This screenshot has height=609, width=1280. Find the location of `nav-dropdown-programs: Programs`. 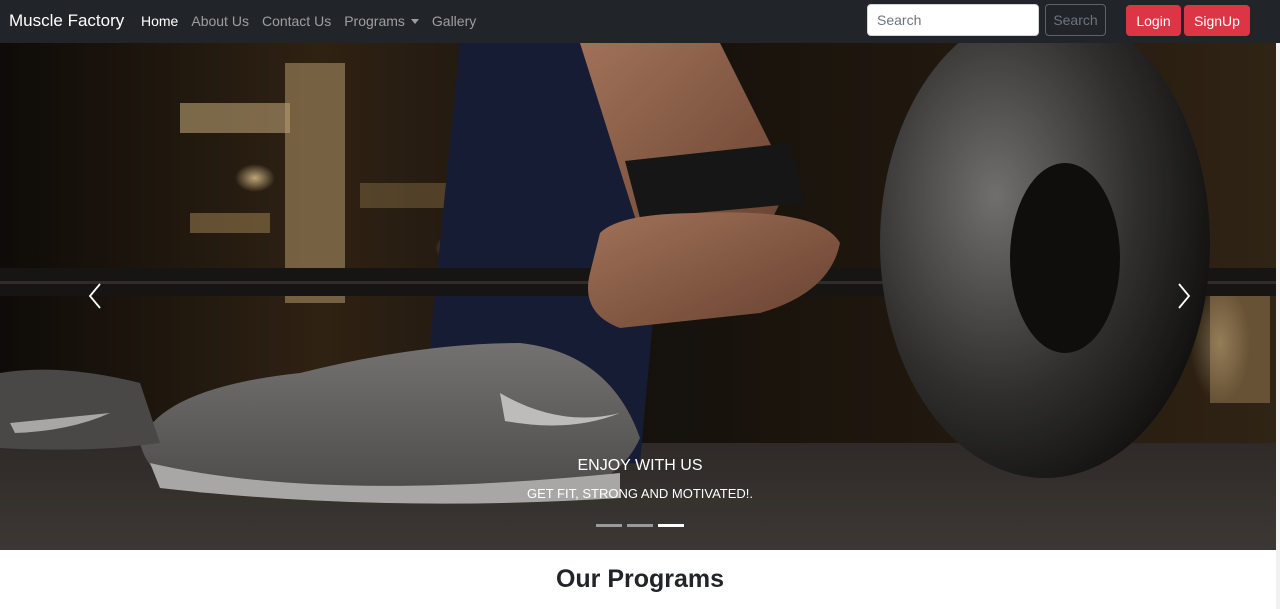

nav-dropdown-programs: Programs is located at coordinates (381, 21).